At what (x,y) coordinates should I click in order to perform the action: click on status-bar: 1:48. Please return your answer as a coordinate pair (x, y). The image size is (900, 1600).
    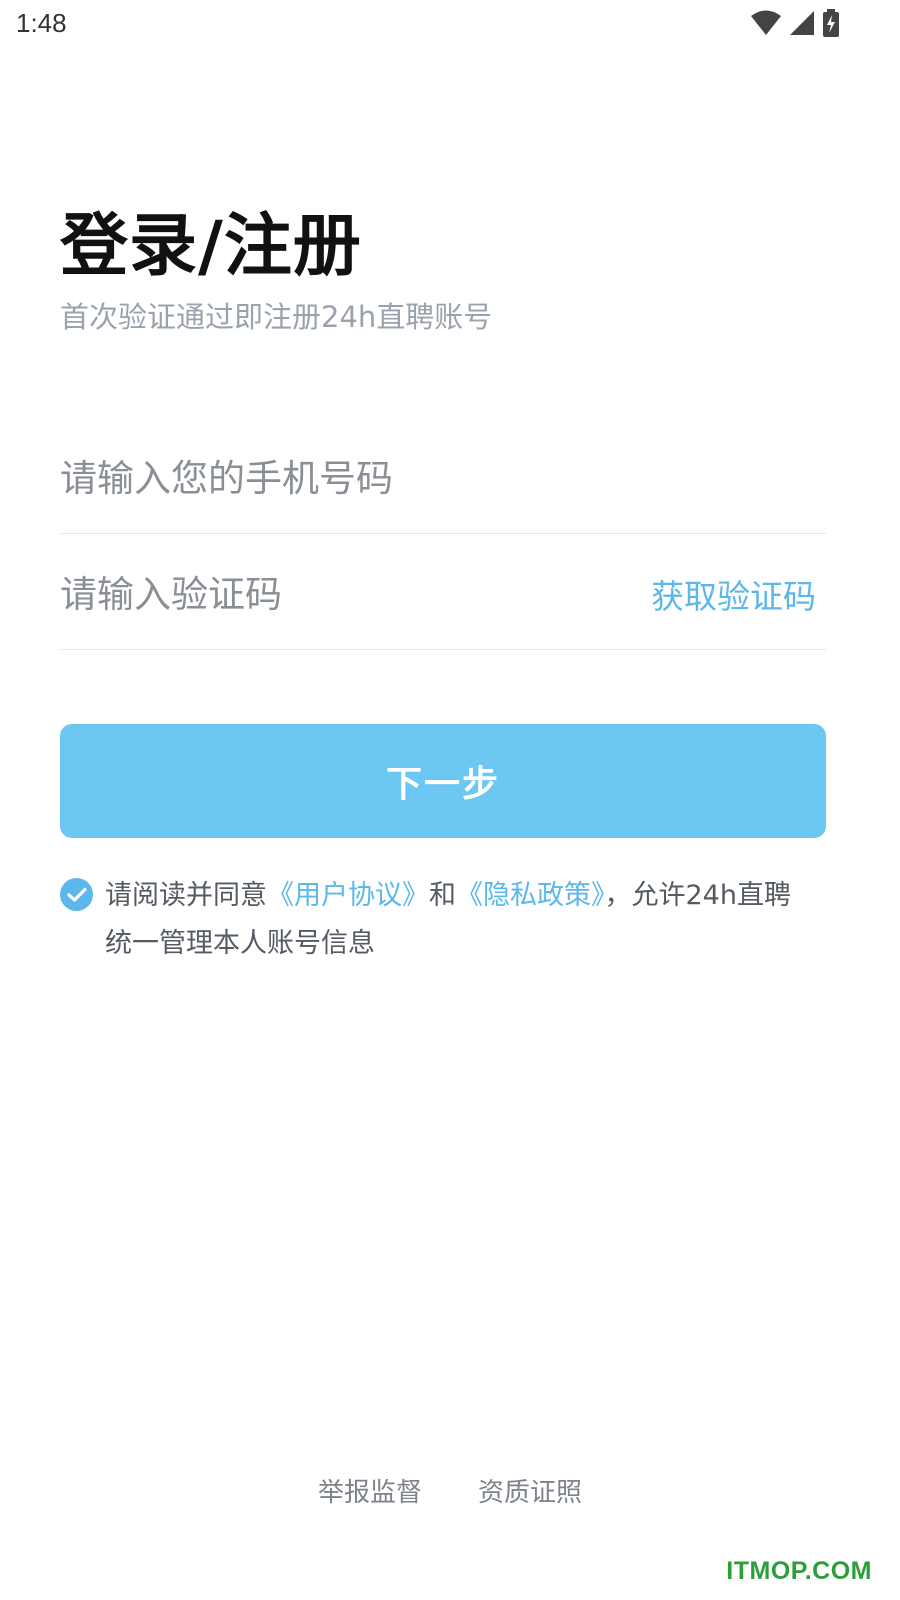
    Looking at the image, I should click on (450, 25).